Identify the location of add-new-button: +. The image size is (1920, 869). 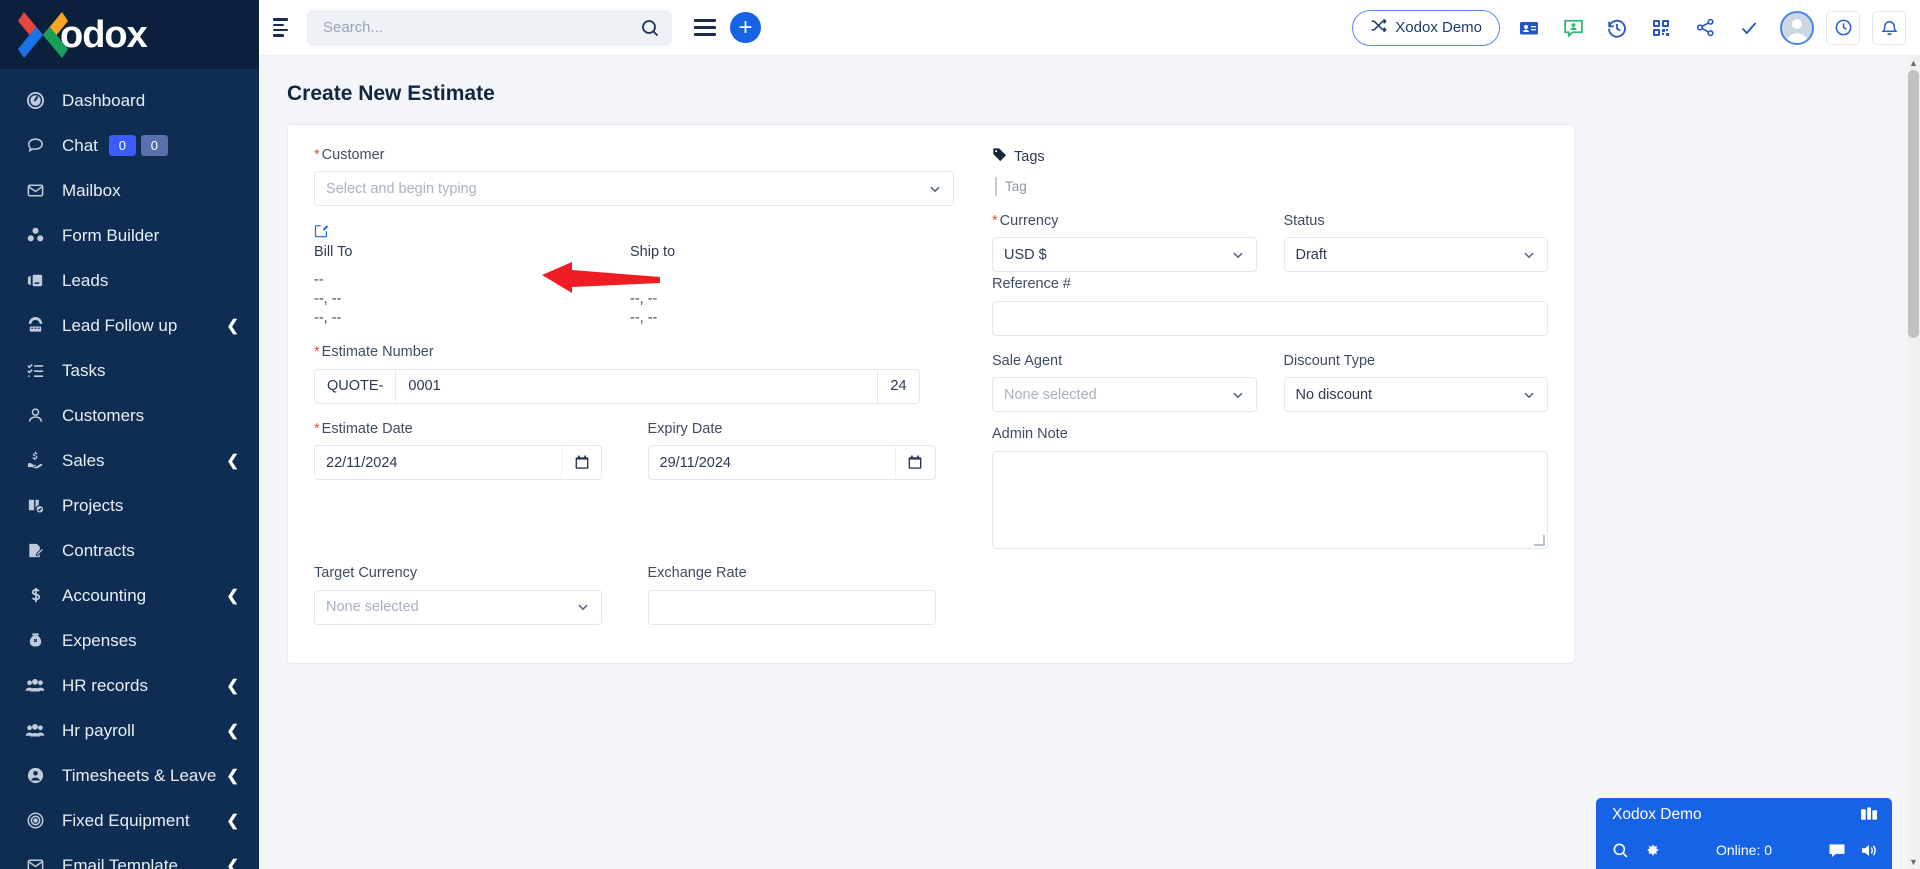
(745, 27).